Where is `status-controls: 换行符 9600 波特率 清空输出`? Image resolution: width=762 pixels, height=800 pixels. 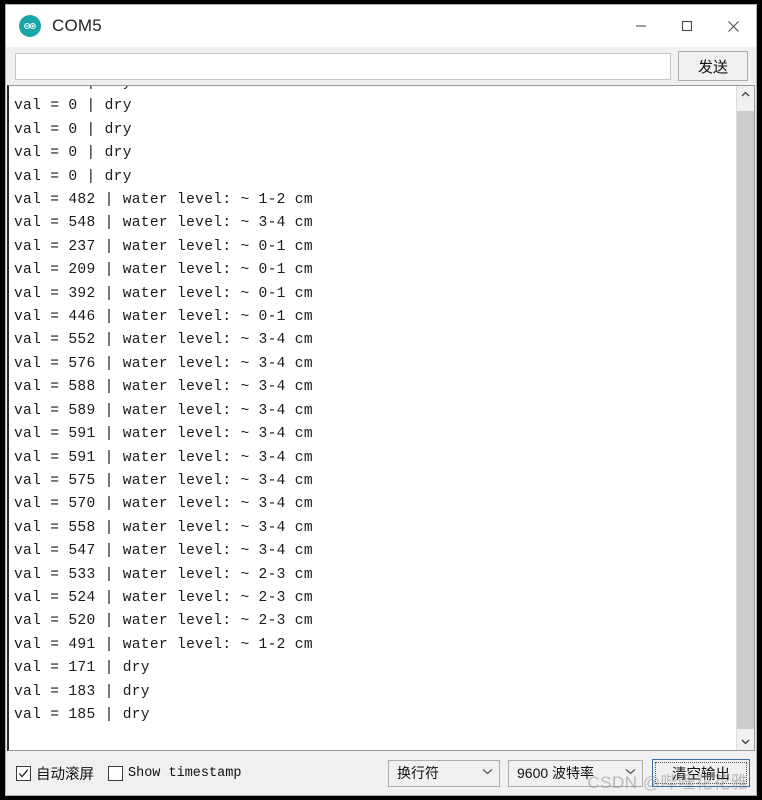
status-controls: 换行符 9600 波特率 清空输出 is located at coordinates (565, 773).